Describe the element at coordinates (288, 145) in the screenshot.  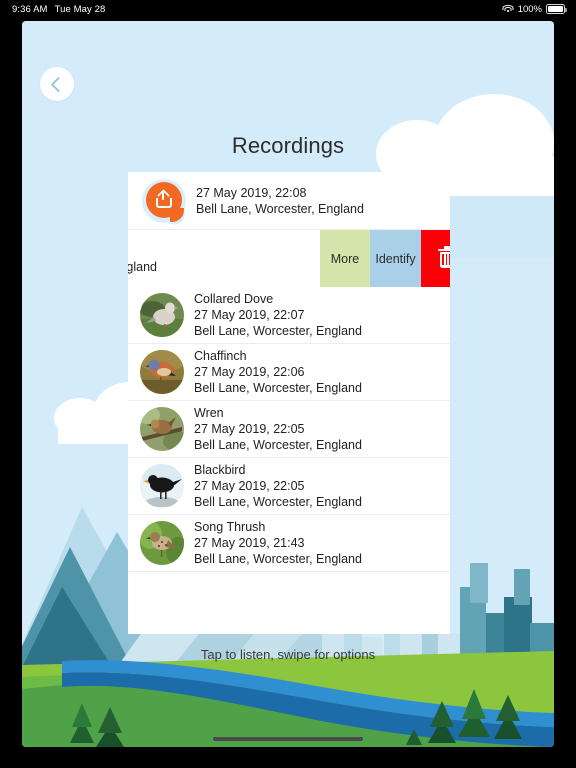
I see `page-title: Recordings` at that location.